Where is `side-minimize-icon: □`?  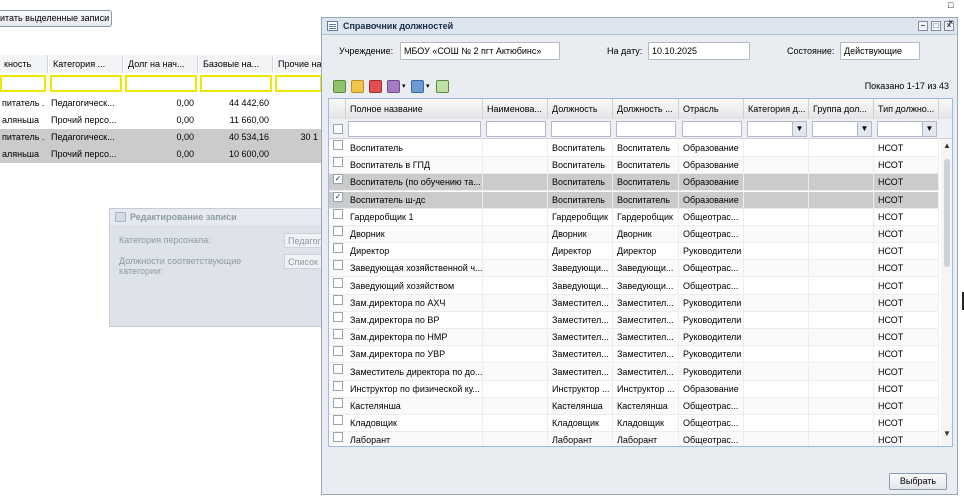
side-minimize-icon: □ is located at coordinates (950, 5).